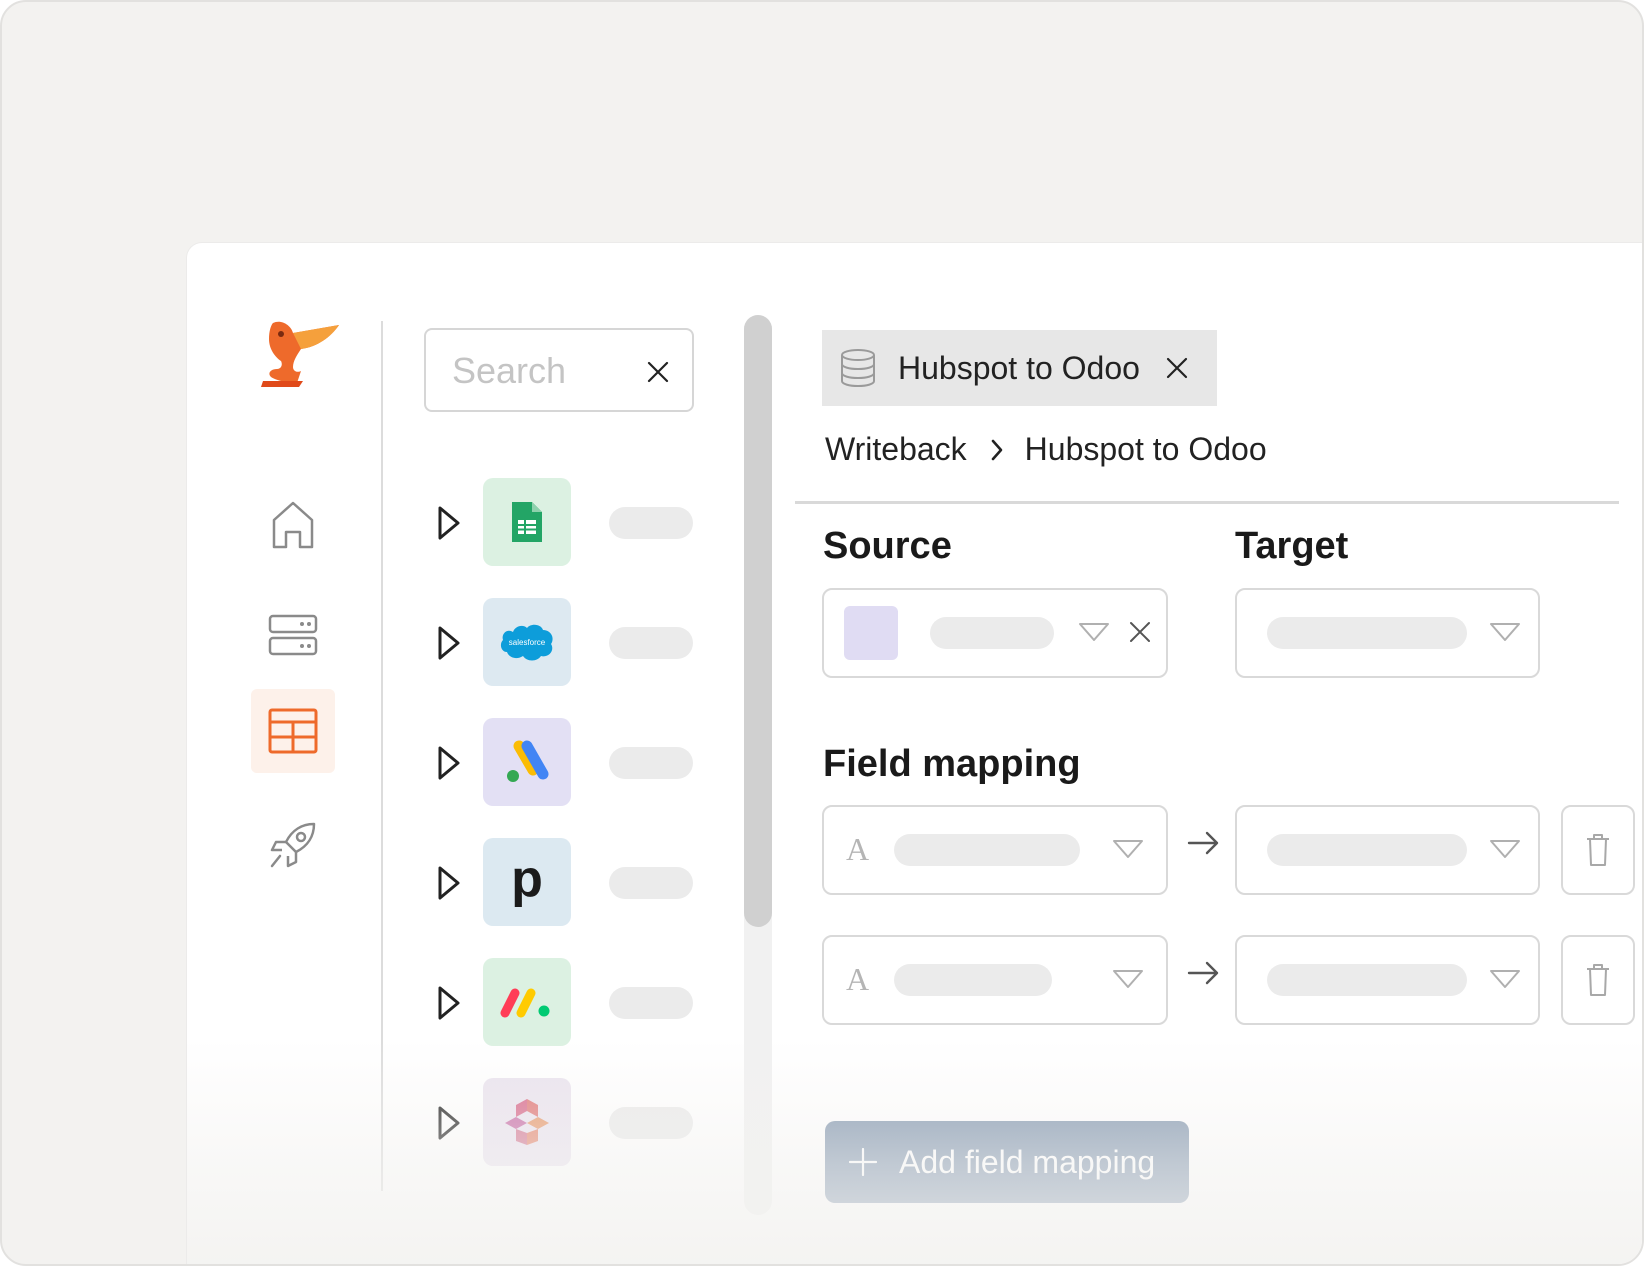 This screenshot has width=1644, height=1272. I want to click on database-icon, so click(858, 368).